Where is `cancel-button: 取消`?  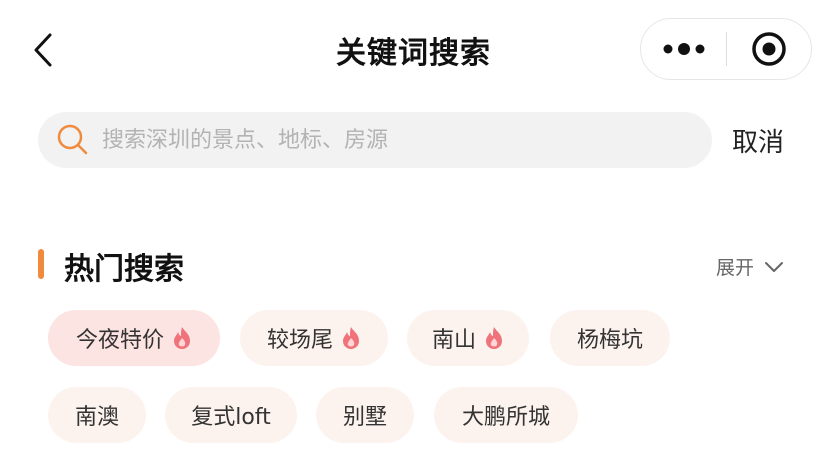
cancel-button: 取消 is located at coordinates (758, 140).